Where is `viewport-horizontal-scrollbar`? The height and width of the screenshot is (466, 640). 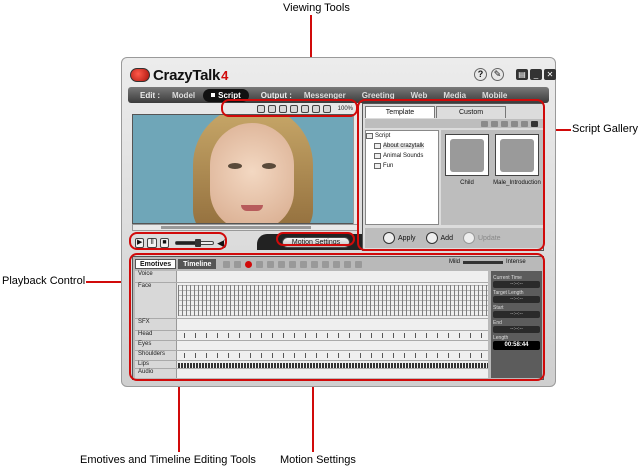
viewport-horizontal-scrollbar is located at coordinates (245, 227).